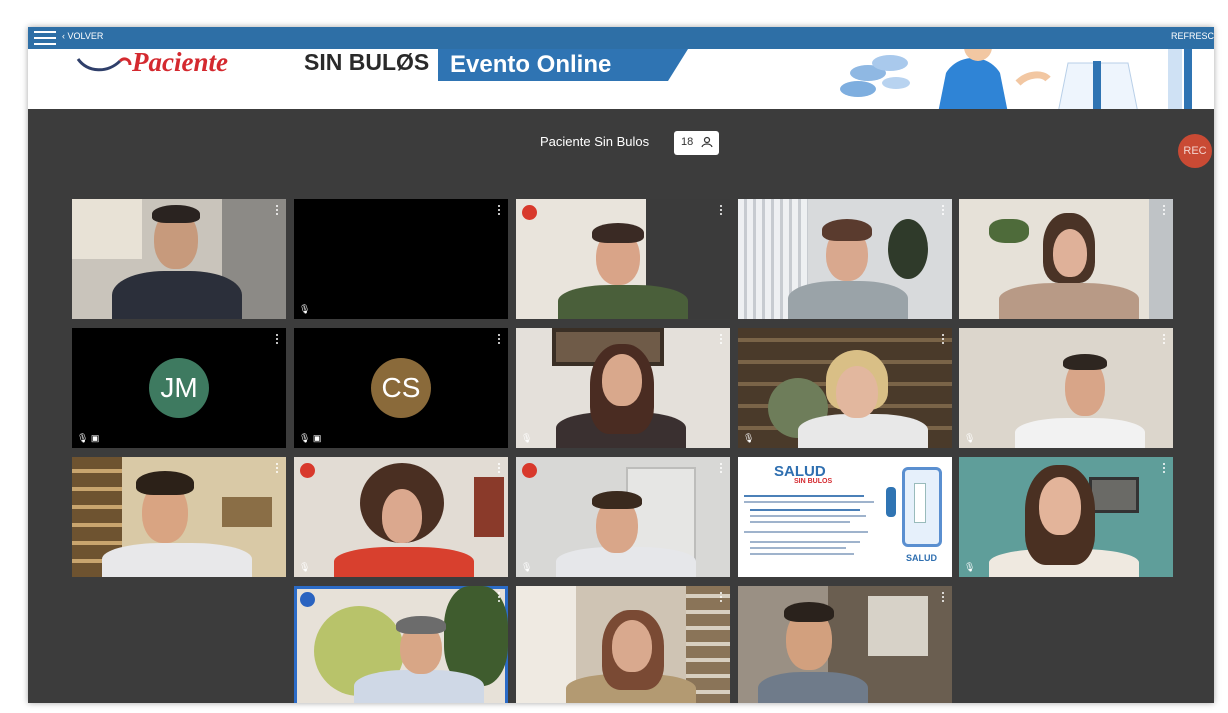  I want to click on menu-icon, so click(45, 38).